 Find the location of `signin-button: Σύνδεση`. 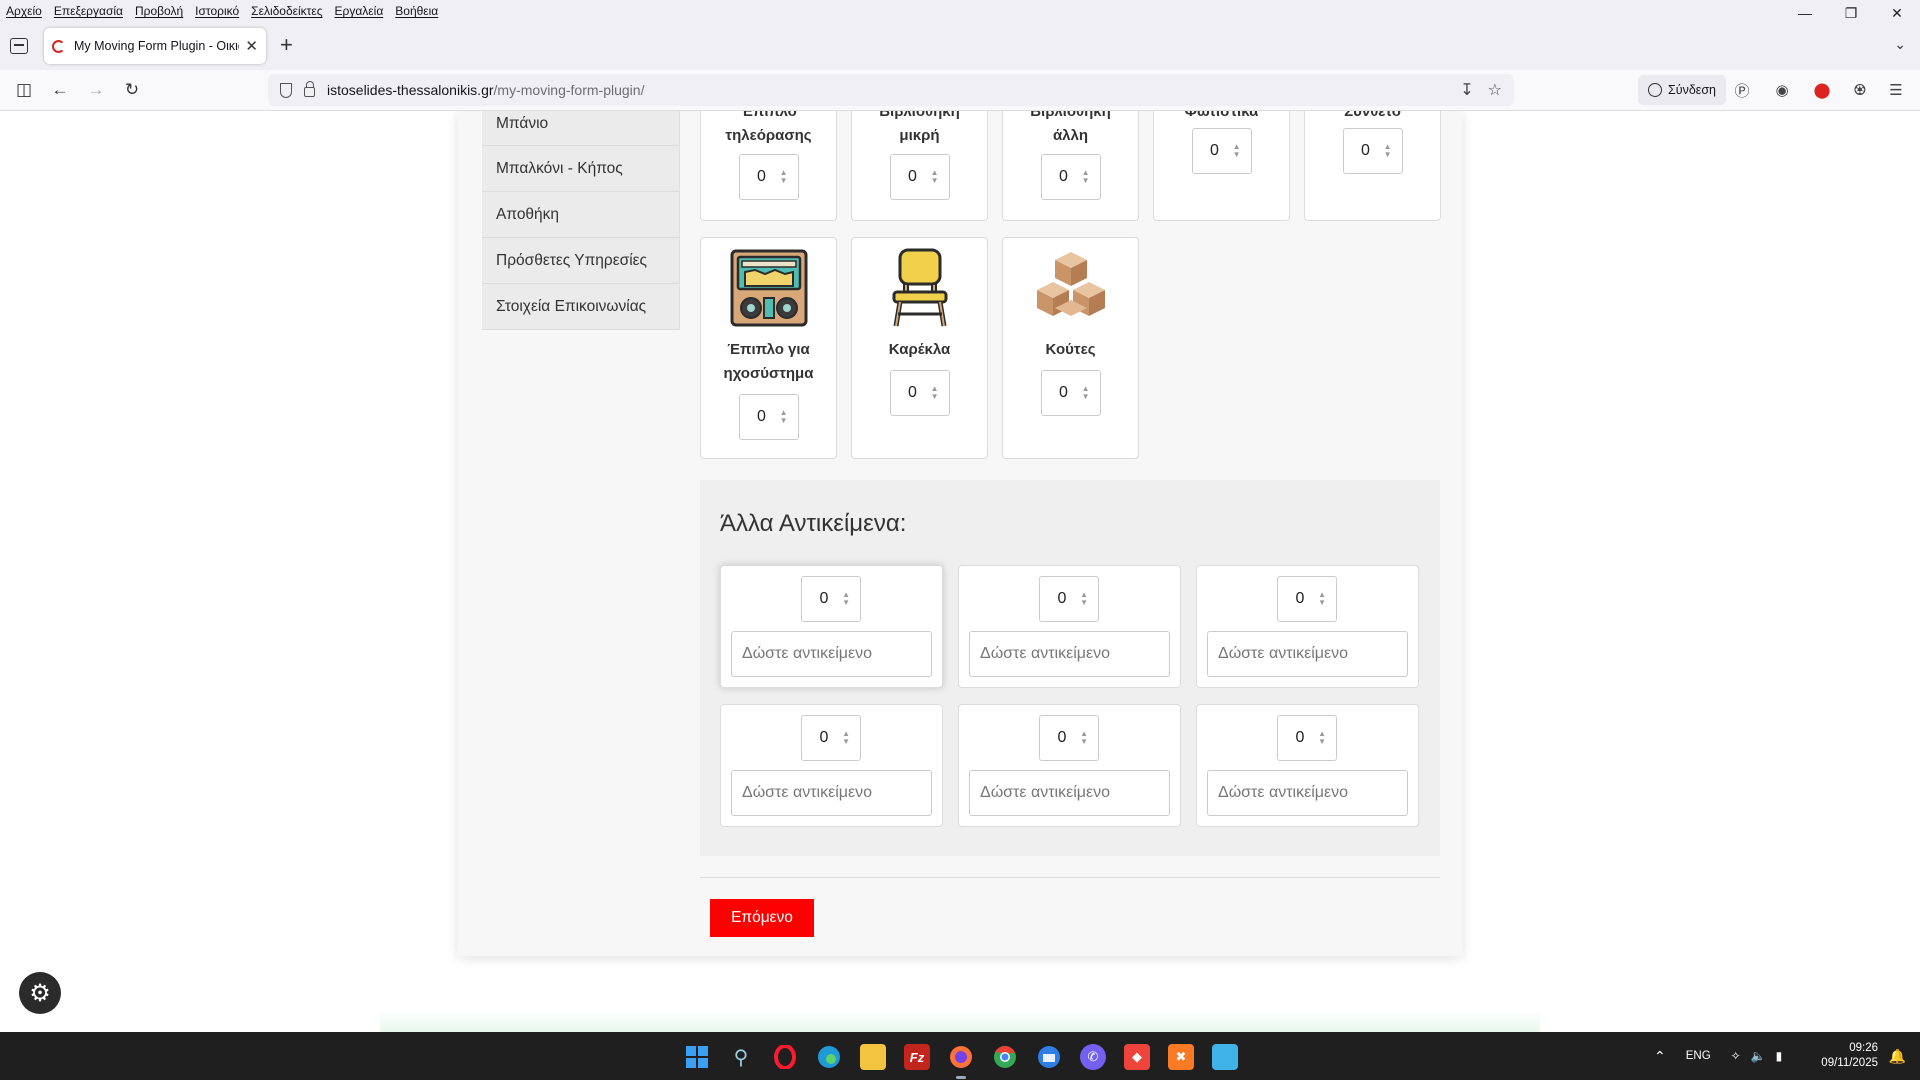

signin-button: Σύνδεση is located at coordinates (1682, 90).